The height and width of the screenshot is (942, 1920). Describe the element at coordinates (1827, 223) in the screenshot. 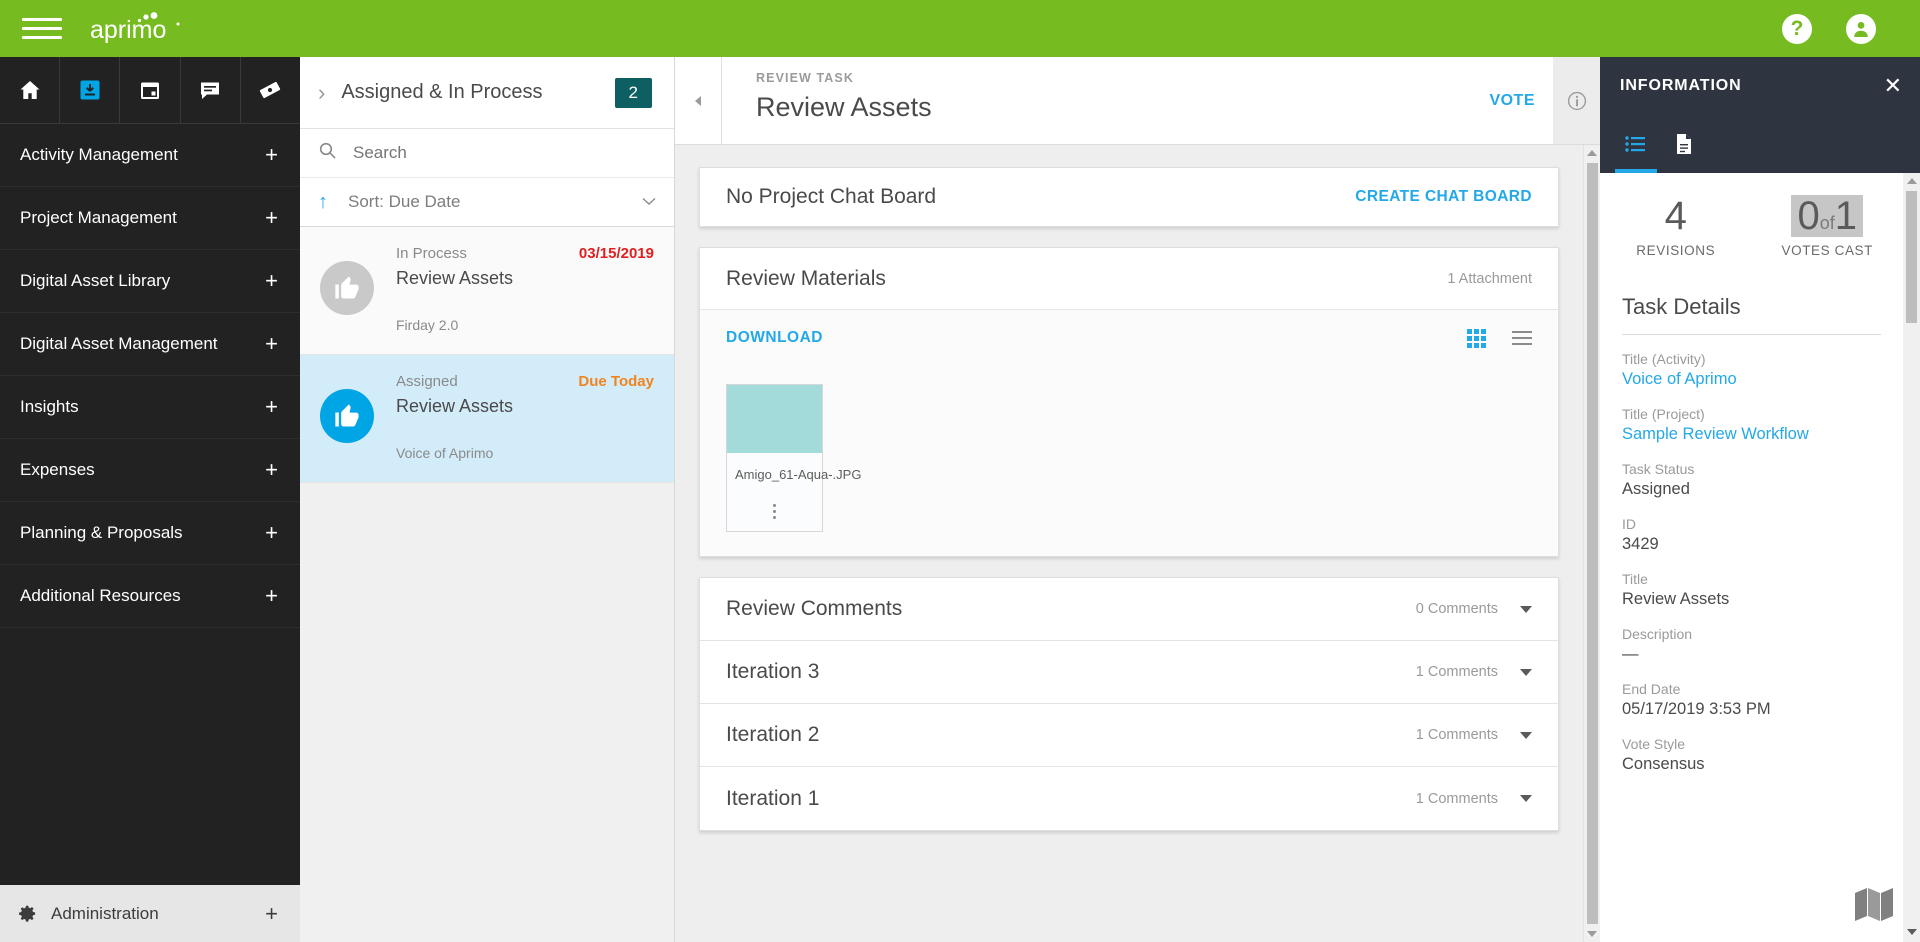

I see `votes-cast-of: of` at that location.